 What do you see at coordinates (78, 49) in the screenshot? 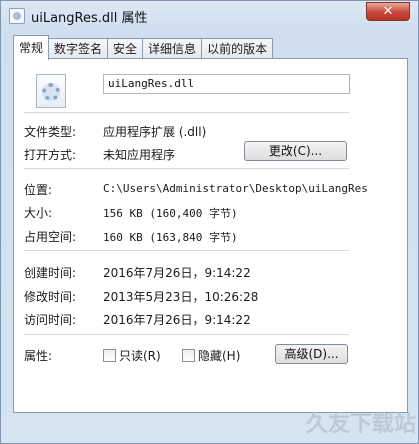
I see `tab-digital-signatures: 数字签名` at bounding box center [78, 49].